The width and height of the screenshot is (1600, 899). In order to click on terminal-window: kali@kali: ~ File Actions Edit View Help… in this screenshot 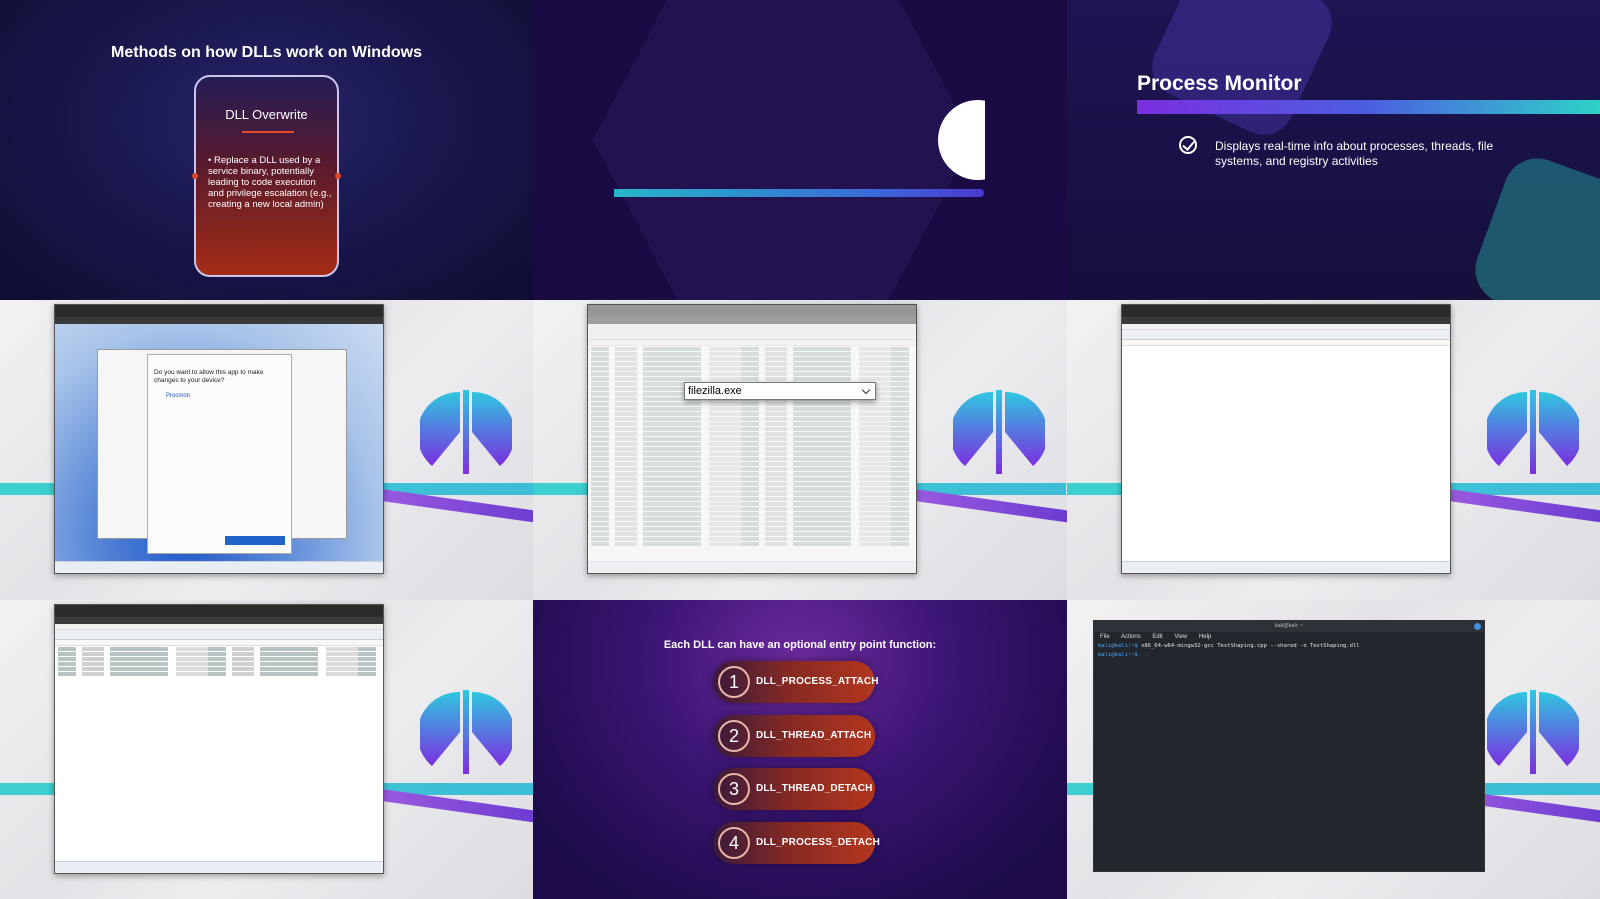, I will do `click(1289, 746)`.